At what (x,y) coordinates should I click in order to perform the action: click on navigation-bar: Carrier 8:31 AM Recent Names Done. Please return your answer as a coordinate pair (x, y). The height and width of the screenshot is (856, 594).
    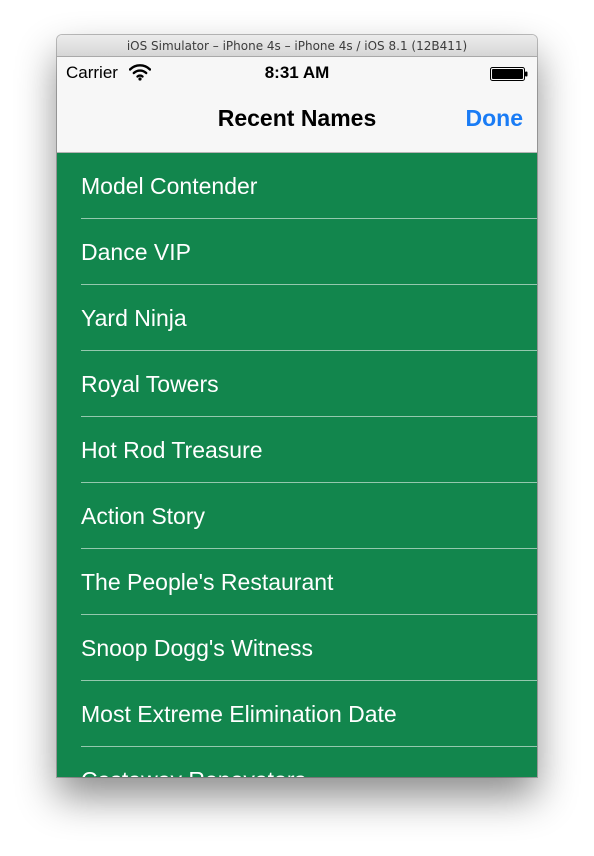
    Looking at the image, I should click on (297, 105).